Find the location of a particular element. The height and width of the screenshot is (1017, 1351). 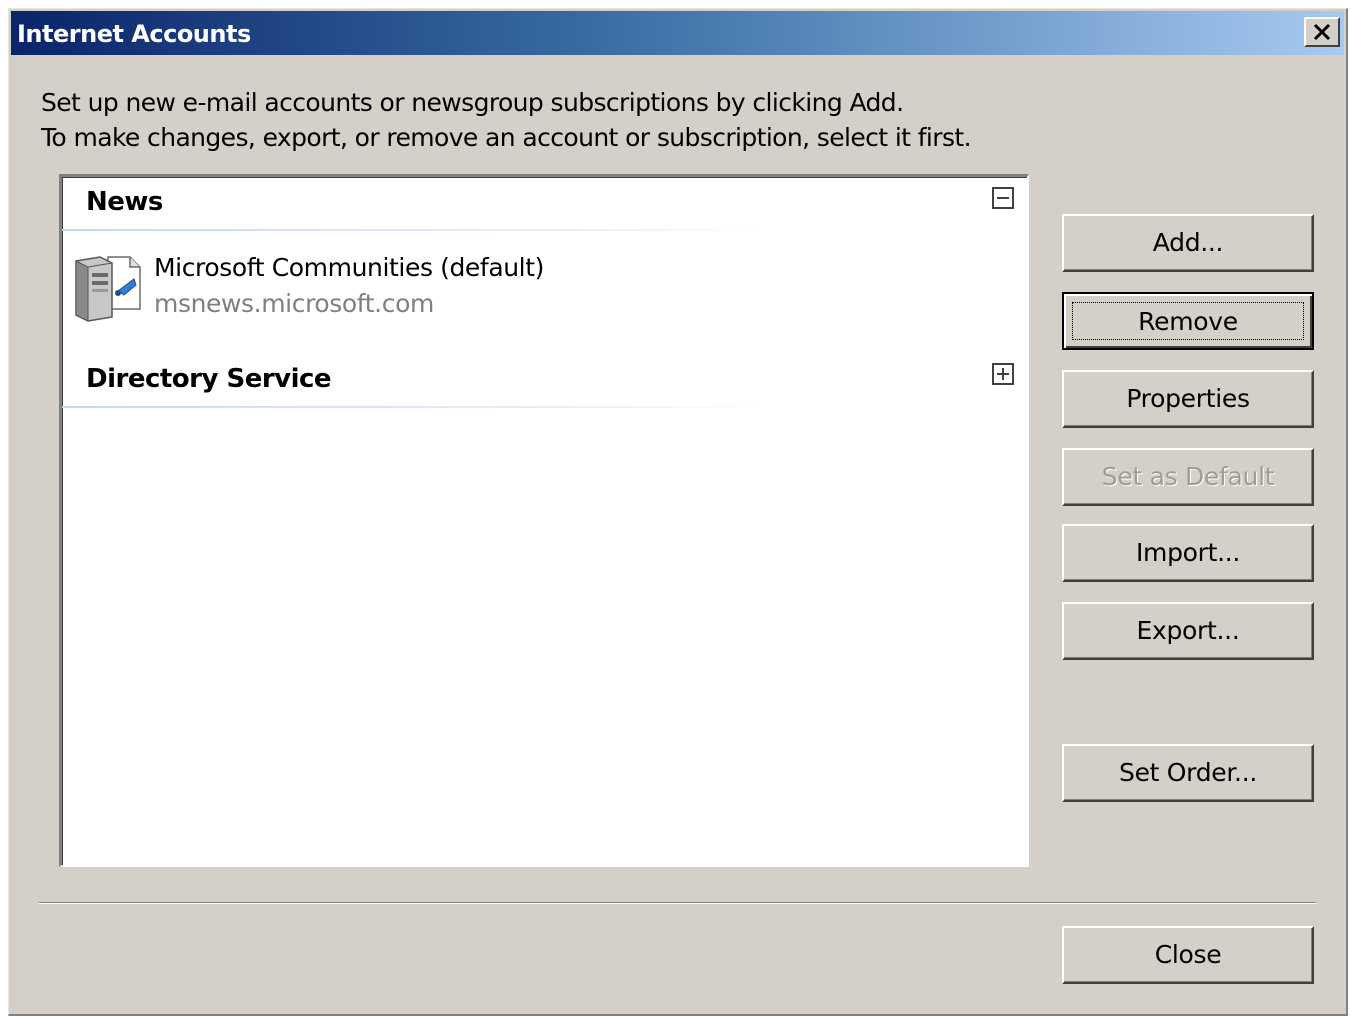

account-name: Microsoft Communities (default) is located at coordinates (349, 267).